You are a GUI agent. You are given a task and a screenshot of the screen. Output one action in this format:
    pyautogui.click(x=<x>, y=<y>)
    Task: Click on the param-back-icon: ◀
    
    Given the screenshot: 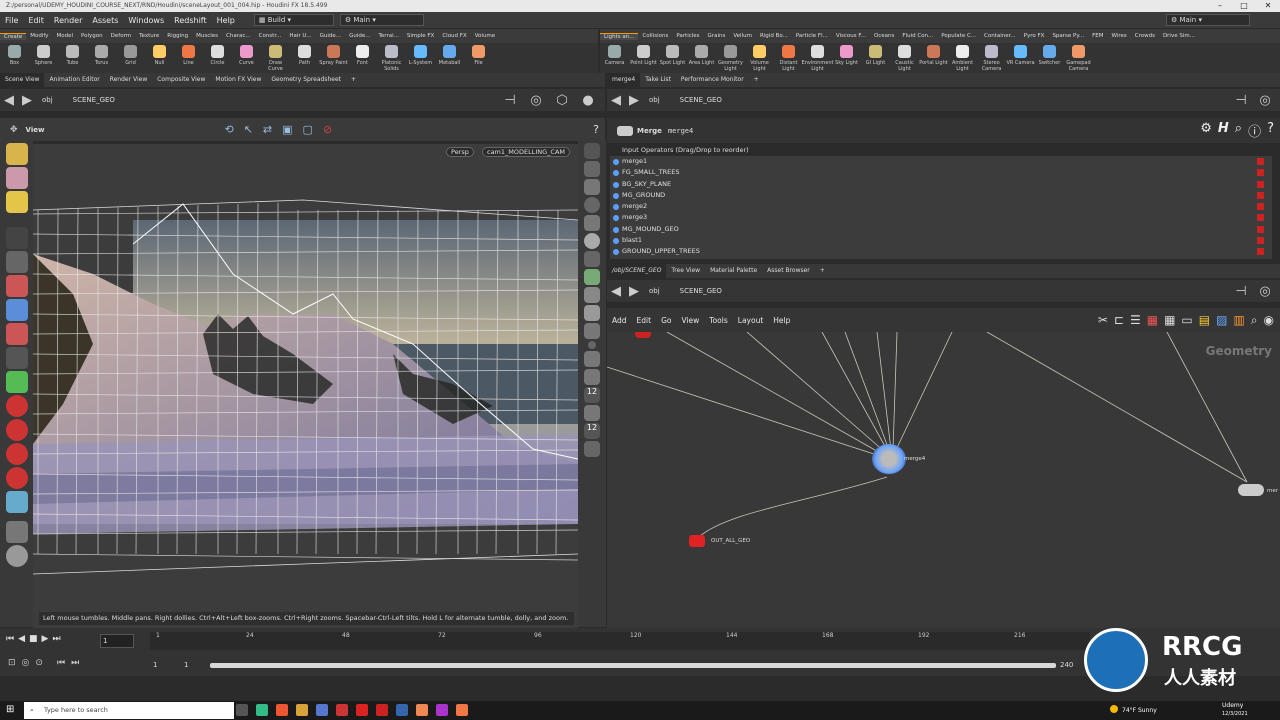 What is the action you would take?
    pyautogui.click(x=616, y=100)
    